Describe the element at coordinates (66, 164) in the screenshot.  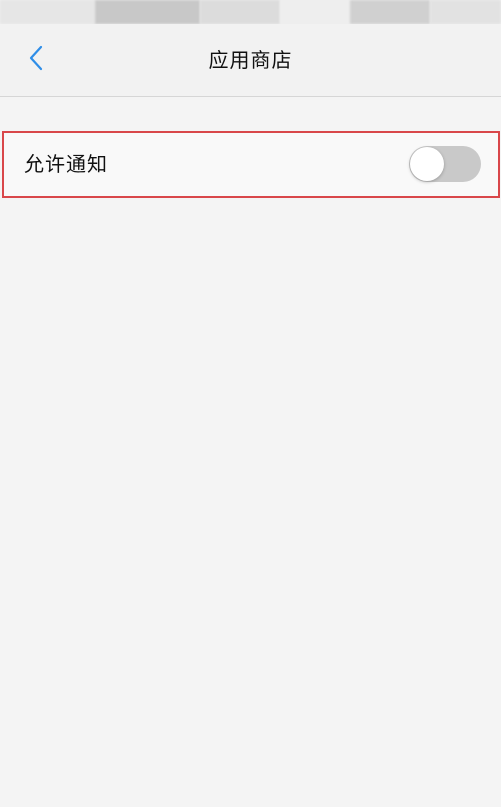
I see `setting-label: 允许通知` at that location.